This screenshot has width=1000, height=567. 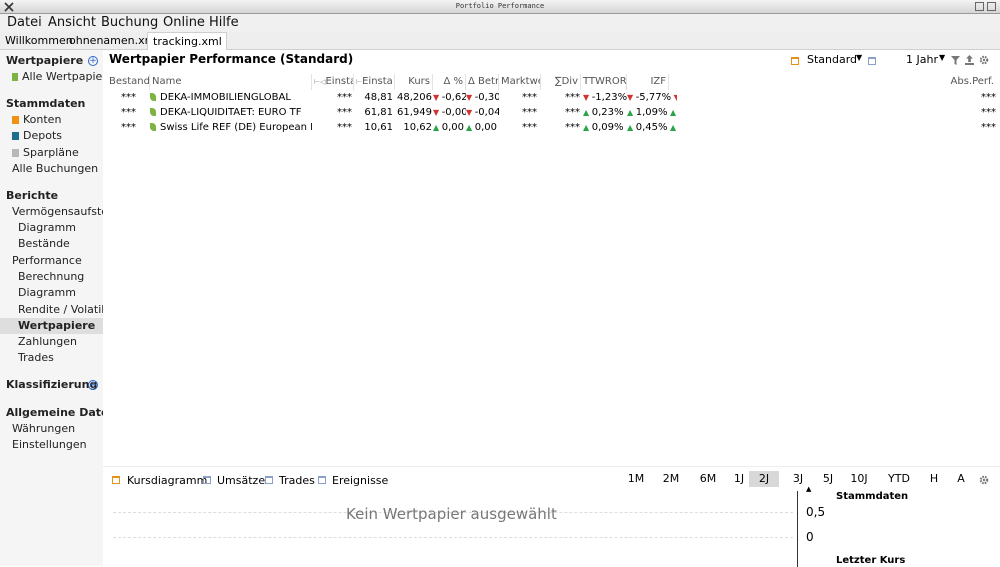 What do you see at coordinates (377, 81) in the screenshot?
I see `col-header-einstand2-label: Einsta` at bounding box center [377, 81].